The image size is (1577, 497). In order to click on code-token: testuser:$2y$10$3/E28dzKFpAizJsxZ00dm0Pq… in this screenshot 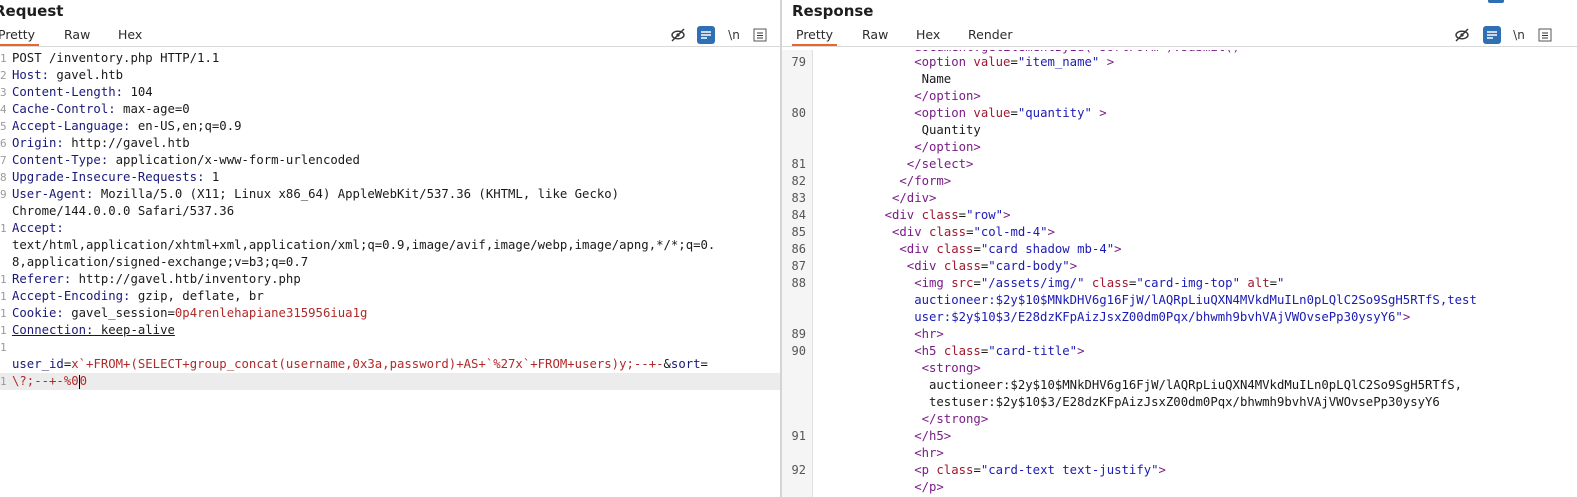, I will do `click(1184, 402)`.